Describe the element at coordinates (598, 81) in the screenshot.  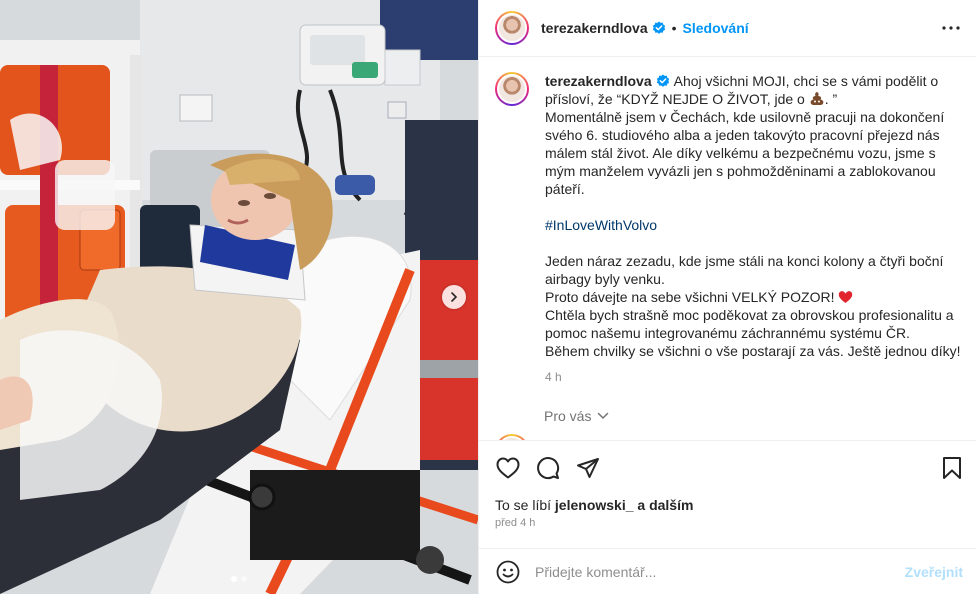
I see `caption-username: terezakerndlova` at that location.